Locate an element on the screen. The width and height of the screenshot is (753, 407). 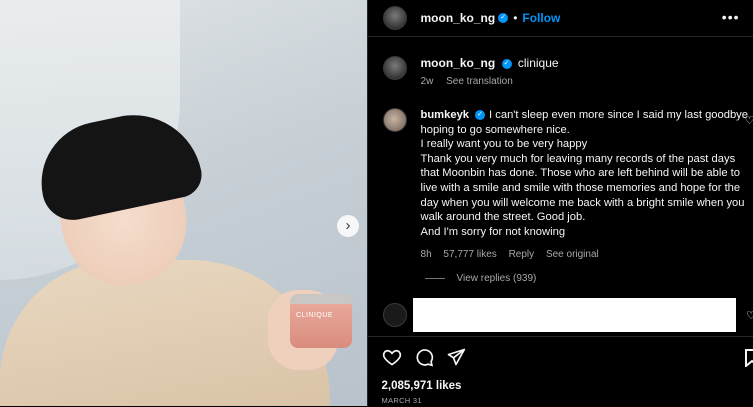
like-heart-icon is located at coordinates (392, 357).